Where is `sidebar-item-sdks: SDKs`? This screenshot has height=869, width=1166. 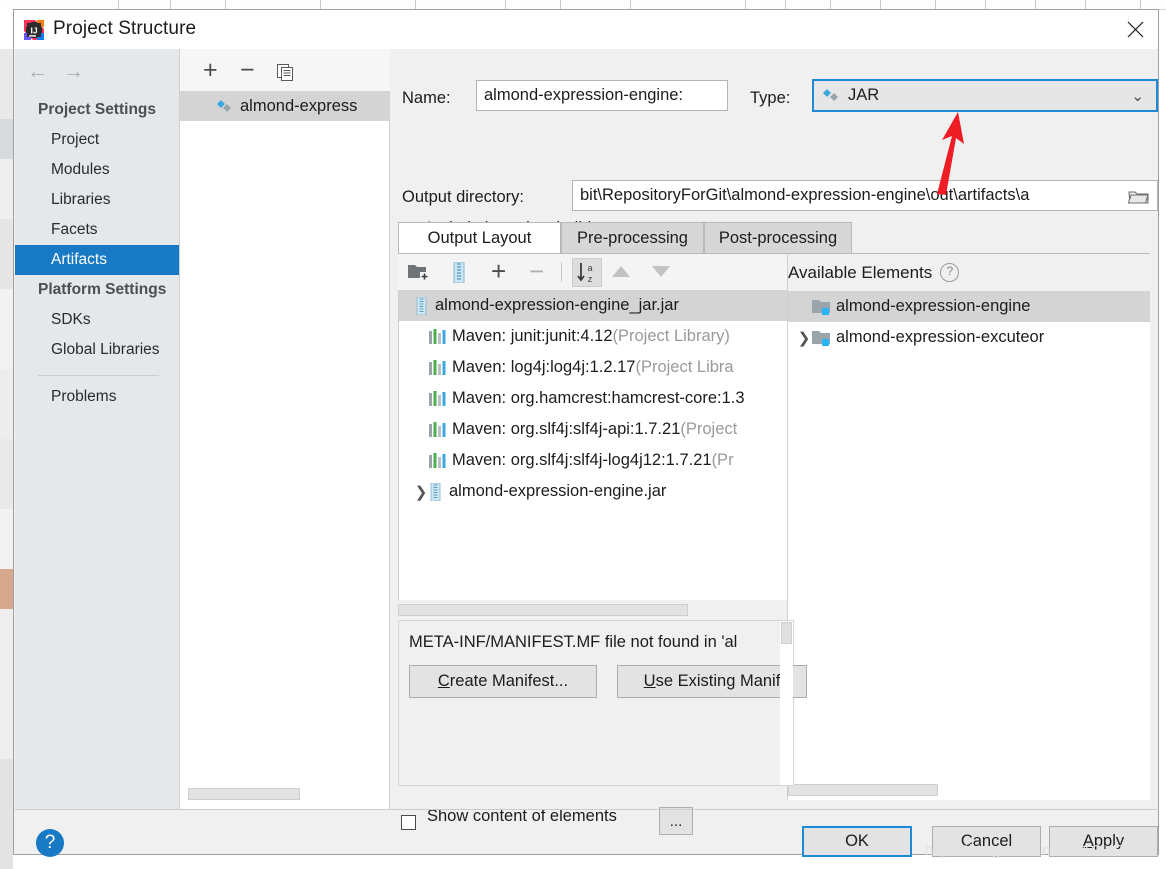
sidebar-item-sdks: SDKs is located at coordinates (97, 320).